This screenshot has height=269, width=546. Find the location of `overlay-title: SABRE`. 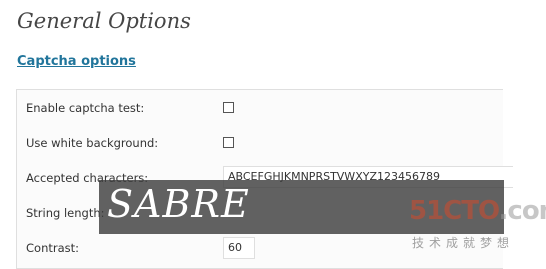

overlay-title: SABRE is located at coordinates (178, 204).